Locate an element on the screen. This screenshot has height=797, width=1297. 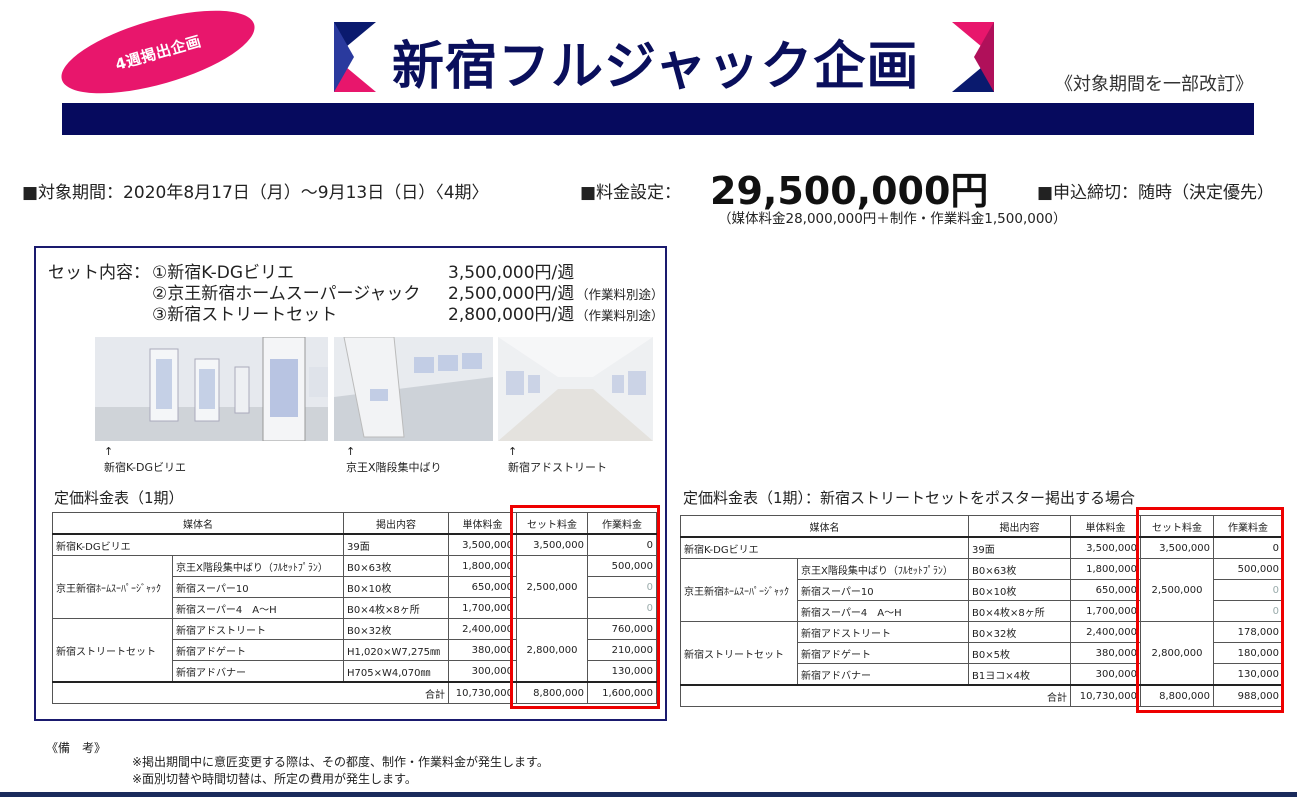
header-bar is located at coordinates (658, 119).